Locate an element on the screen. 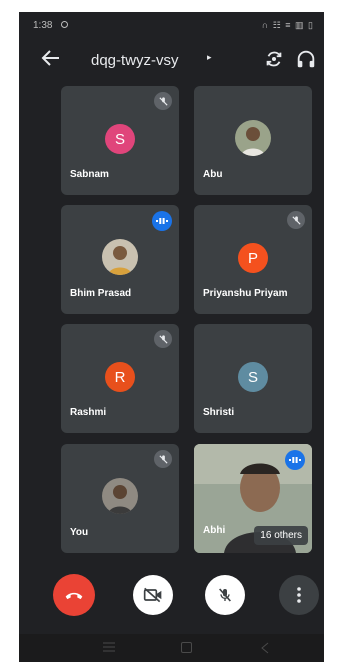 This screenshot has width=343, height=662. avatar: P is located at coordinates (253, 258).